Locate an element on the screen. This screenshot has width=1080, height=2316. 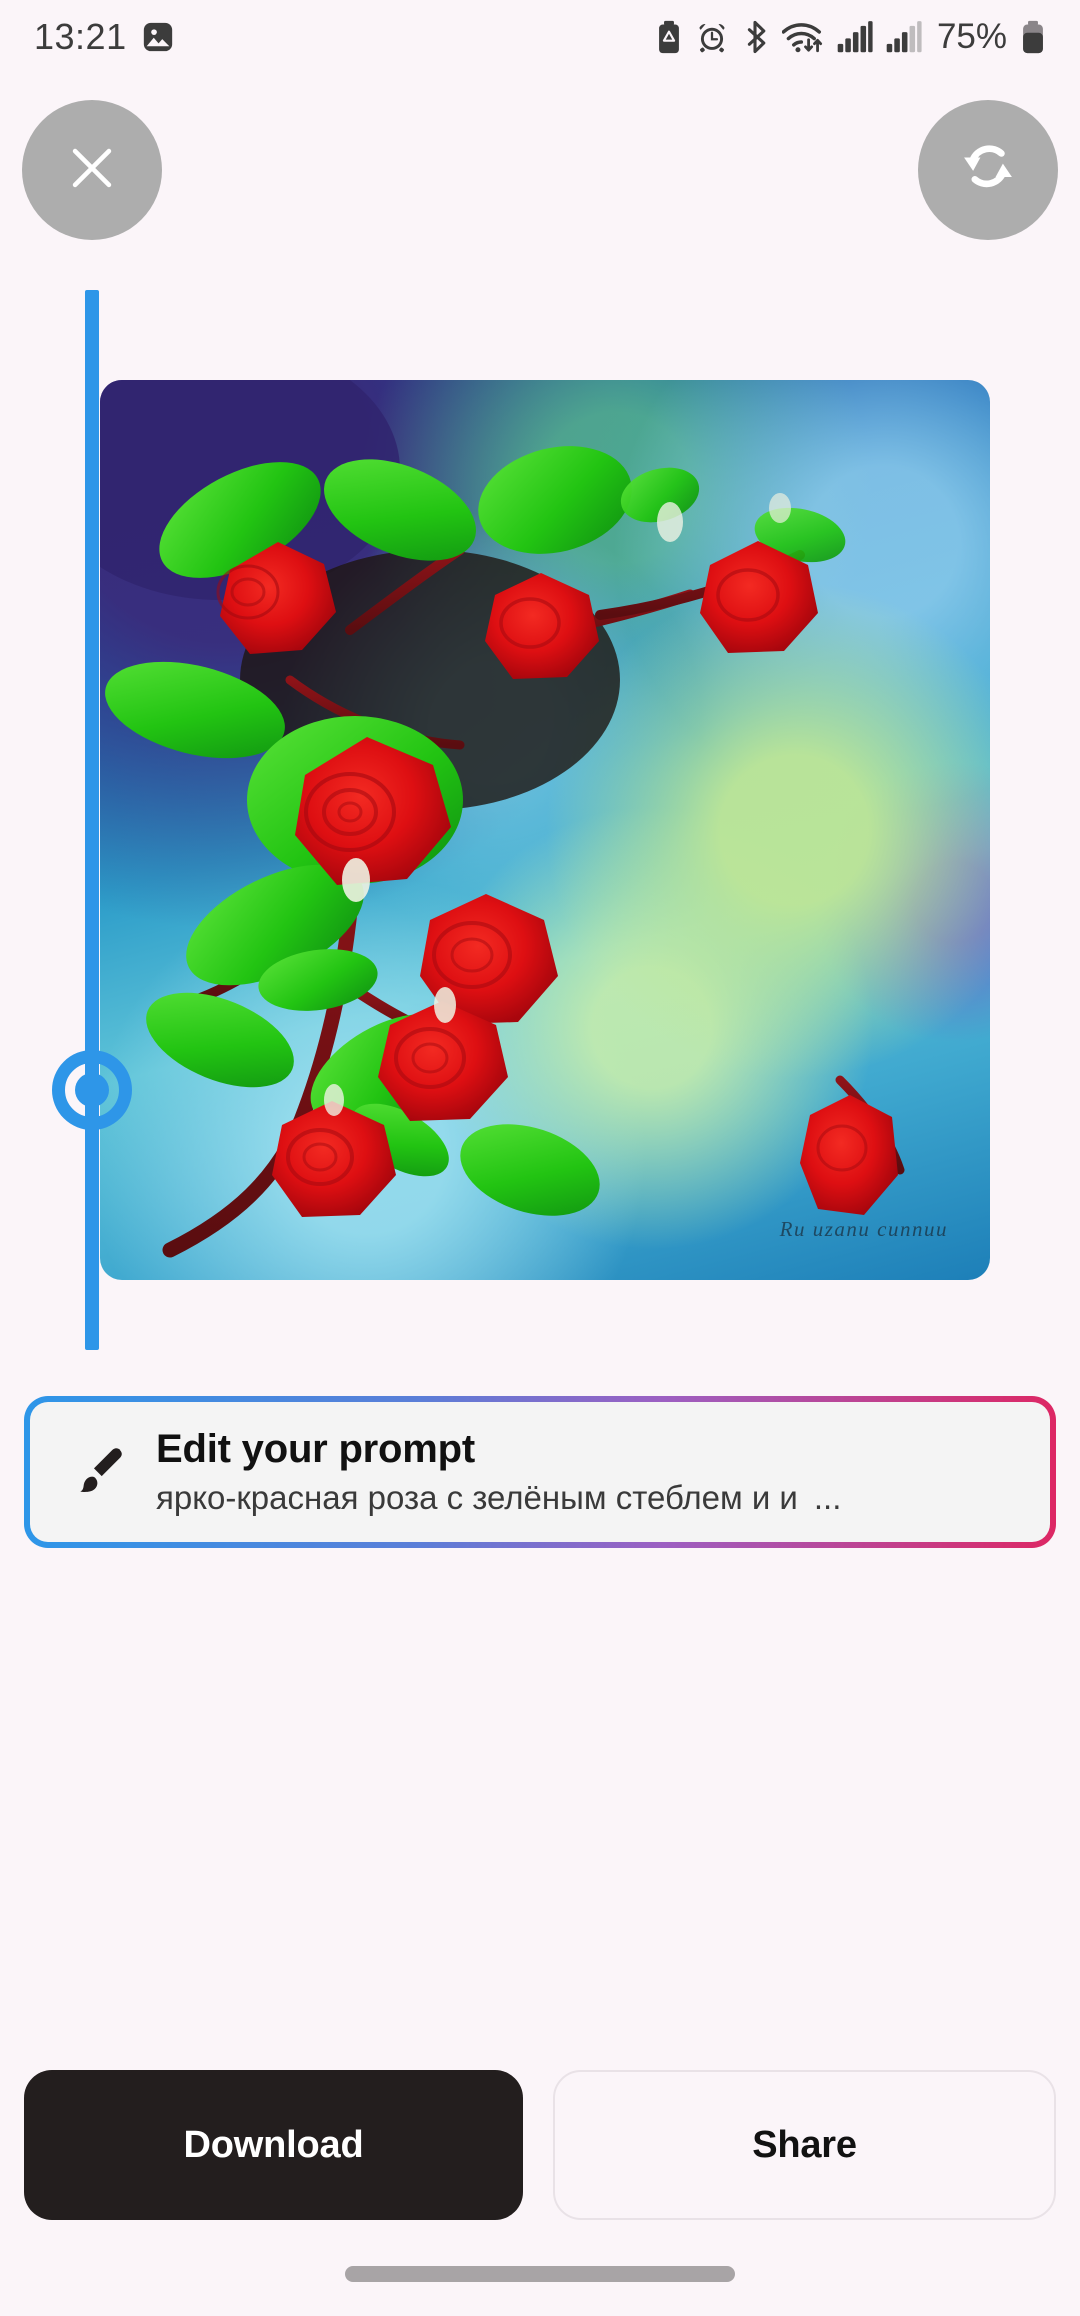
refresh-icon is located at coordinates (988, 170).